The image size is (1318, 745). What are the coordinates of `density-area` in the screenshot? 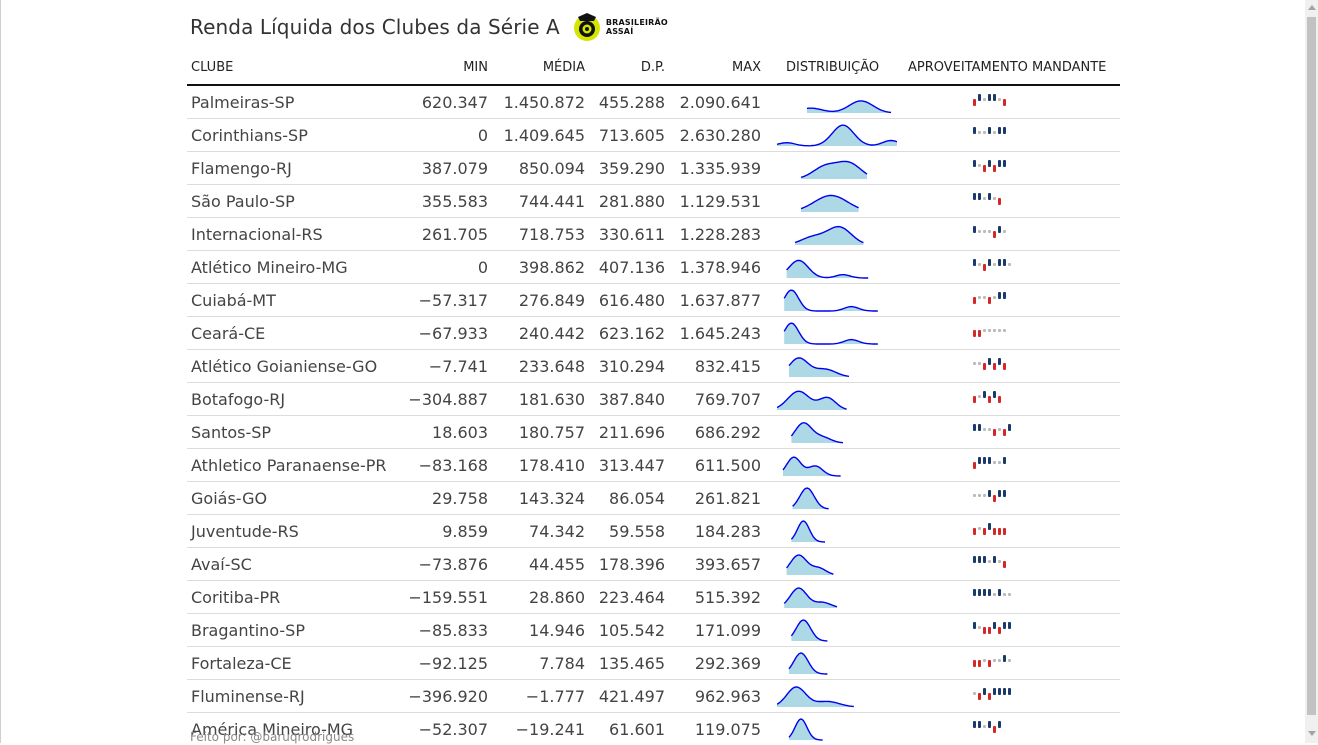 It's located at (849, 106).